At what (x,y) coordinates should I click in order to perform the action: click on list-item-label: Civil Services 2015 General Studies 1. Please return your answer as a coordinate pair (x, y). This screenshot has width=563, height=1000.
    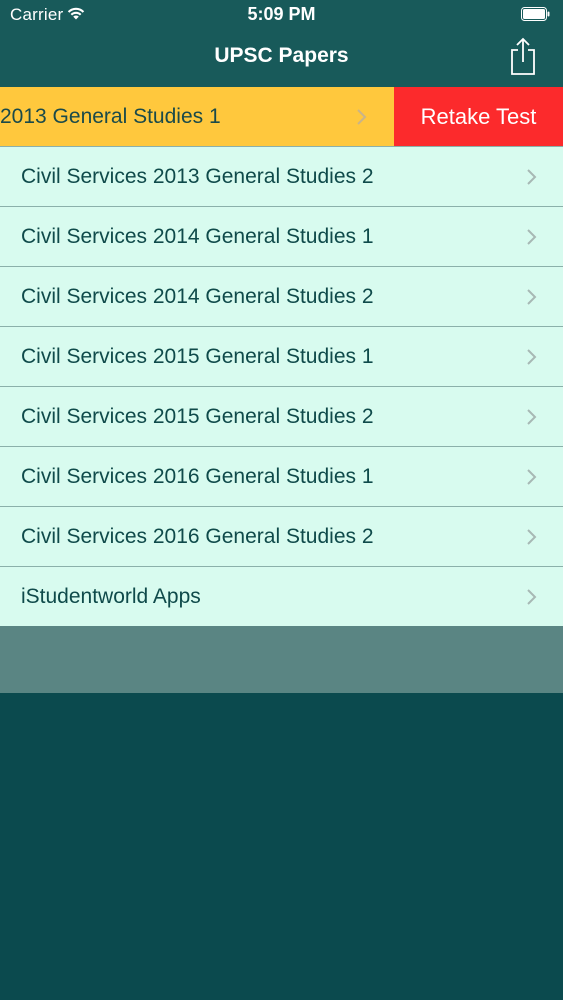
    Looking at the image, I should click on (197, 356).